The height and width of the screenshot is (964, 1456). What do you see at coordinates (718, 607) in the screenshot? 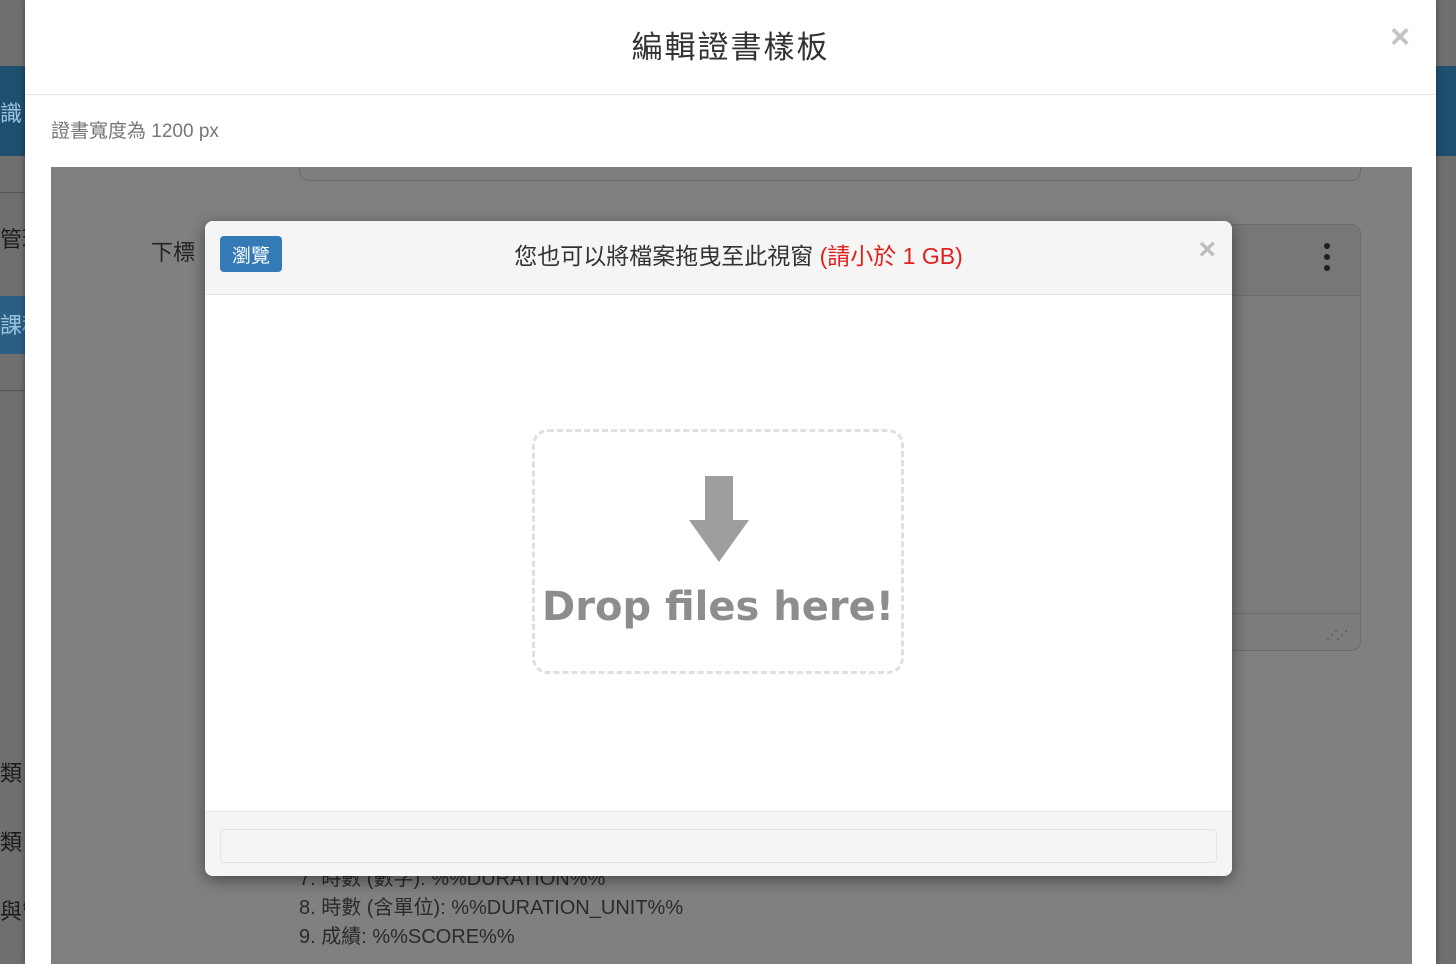
I see `drop-files-text: Drop files here!` at bounding box center [718, 607].